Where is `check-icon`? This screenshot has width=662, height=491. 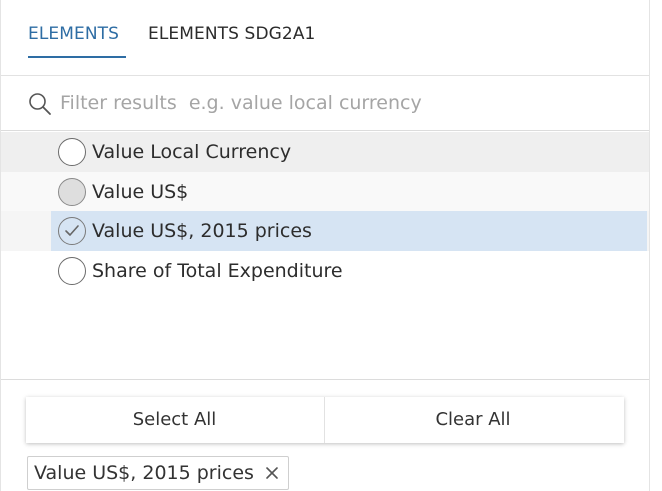
check-icon is located at coordinates (72, 230).